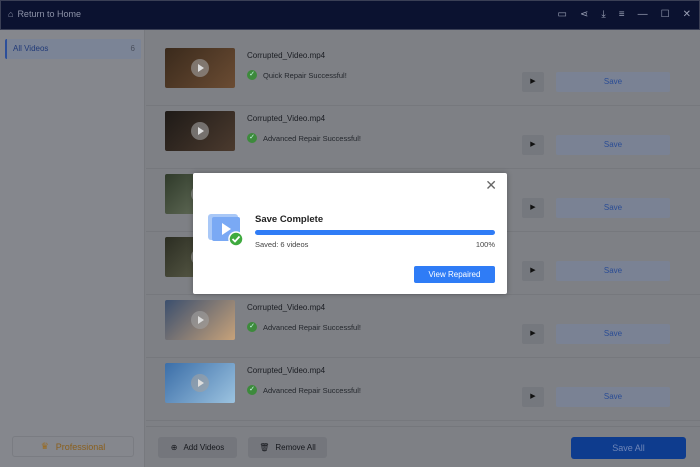 This screenshot has width=700, height=467. Describe the element at coordinates (11, 14) in the screenshot. I see `home-icon: ⌂` at that location.